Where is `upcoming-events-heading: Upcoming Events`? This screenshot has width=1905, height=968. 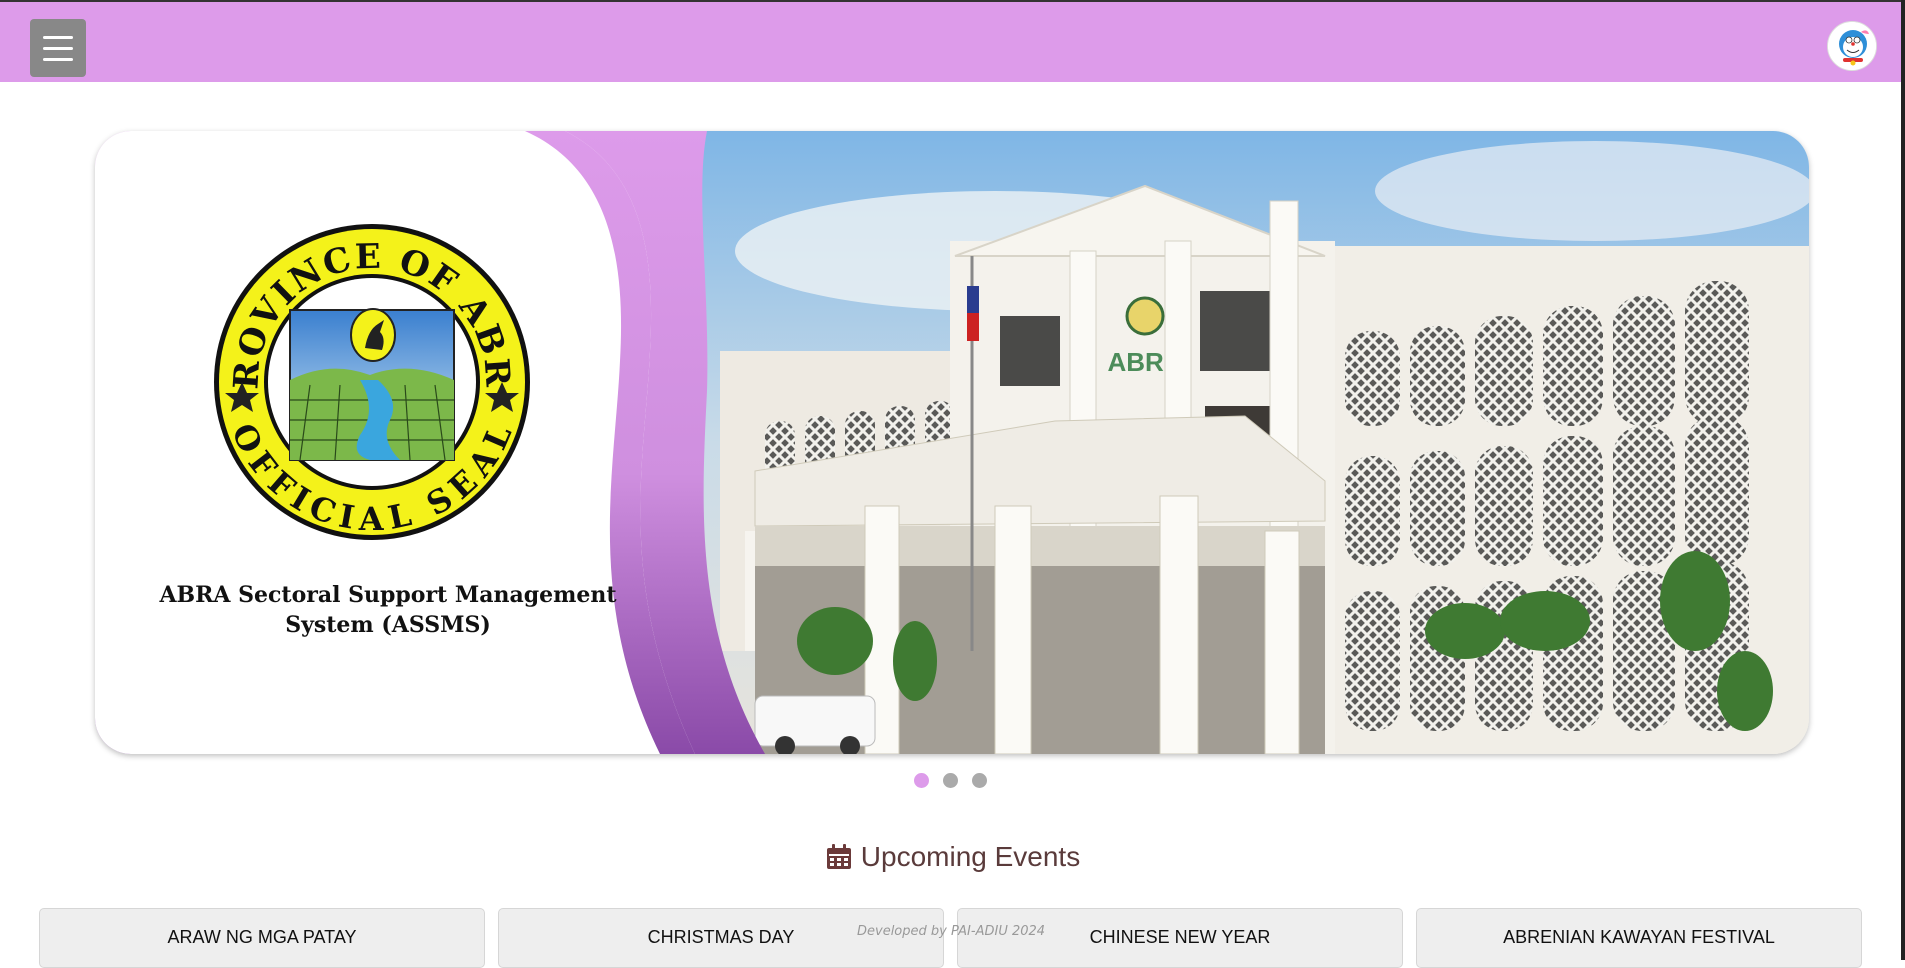
upcoming-events-heading: Upcoming Events is located at coordinates (952, 857).